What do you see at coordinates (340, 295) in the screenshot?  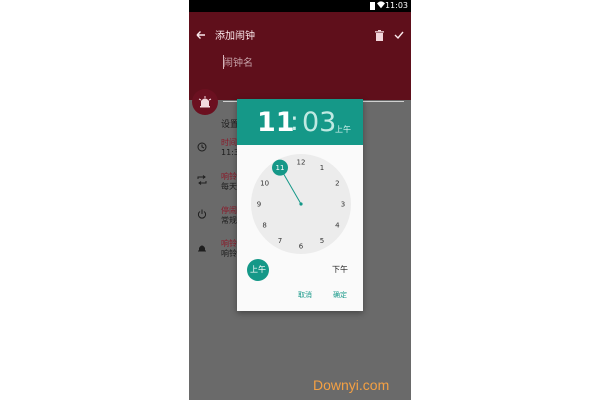 I see `ok-button: 确定` at bounding box center [340, 295].